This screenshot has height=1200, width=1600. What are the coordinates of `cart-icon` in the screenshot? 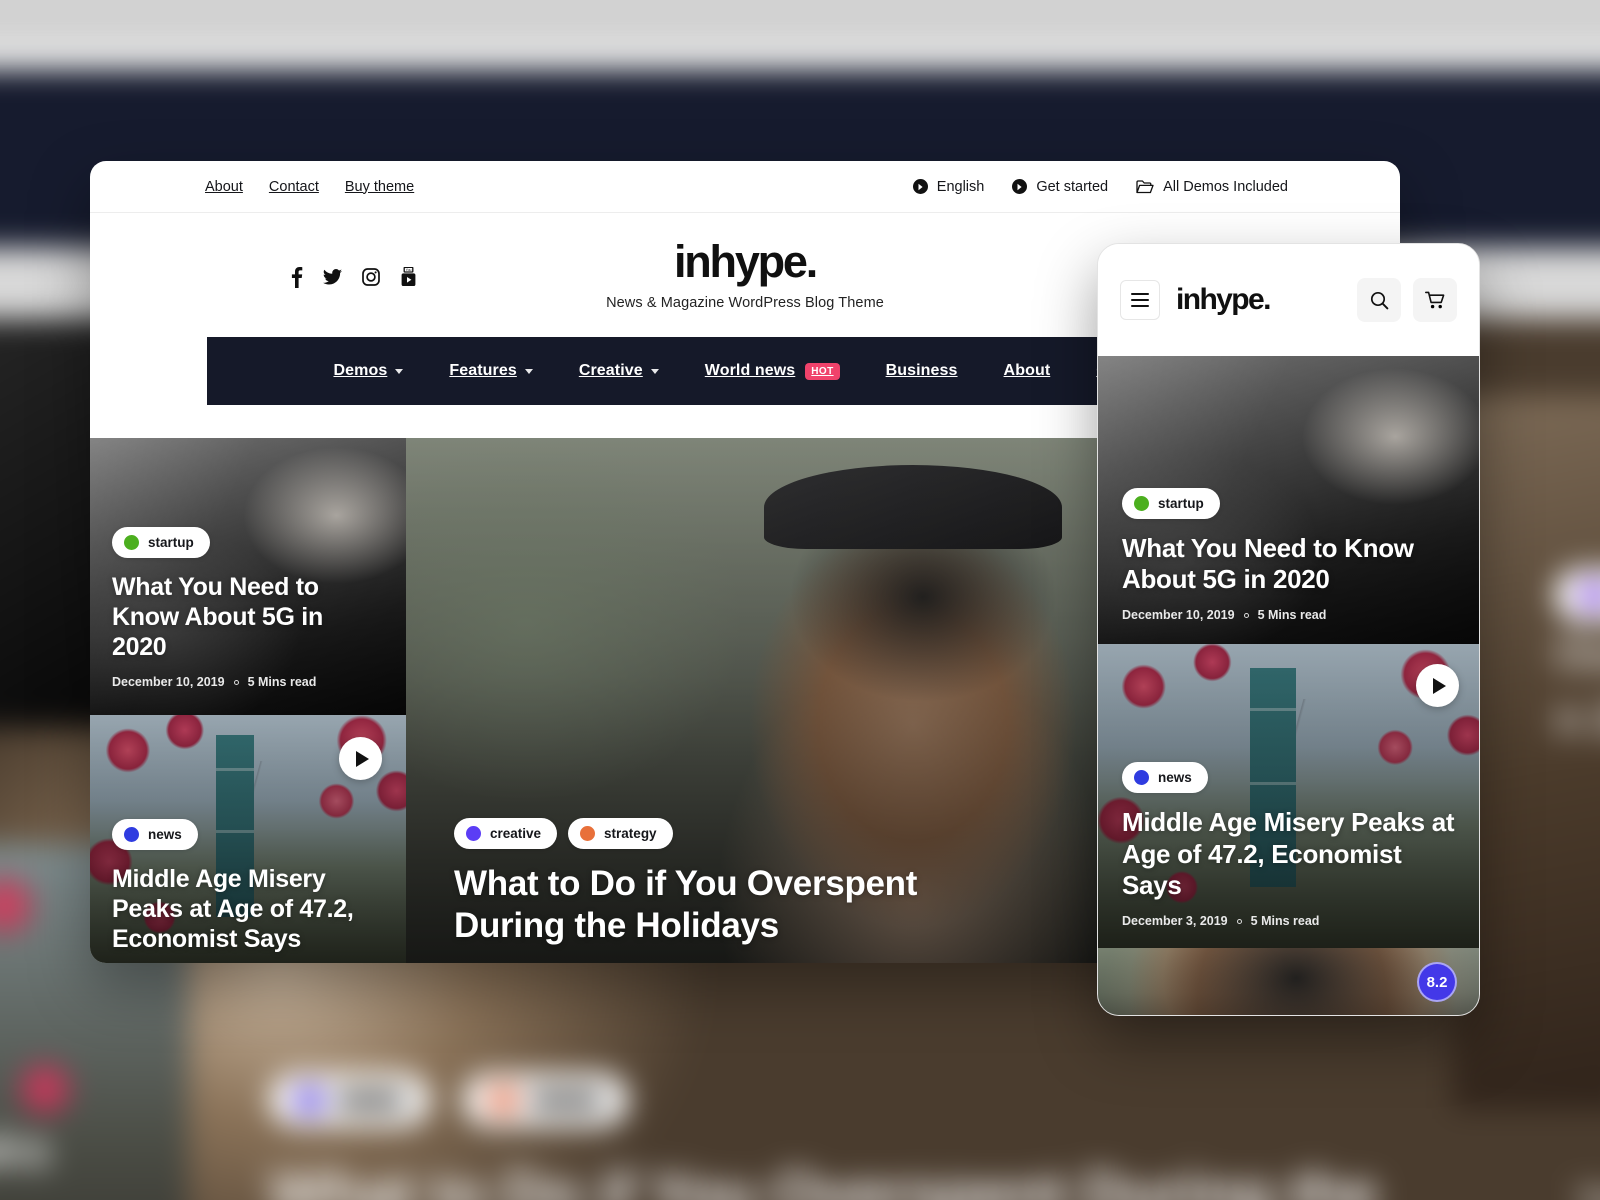 It's located at (1435, 300).